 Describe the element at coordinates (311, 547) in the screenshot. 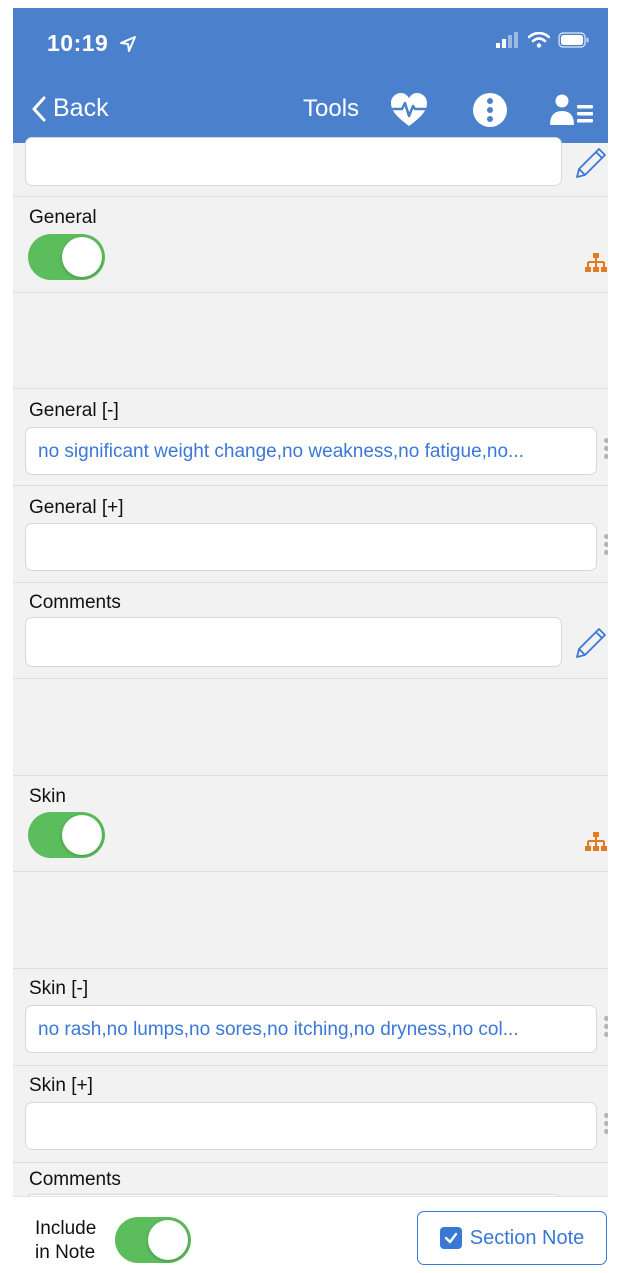

I see `general-positive-field` at that location.